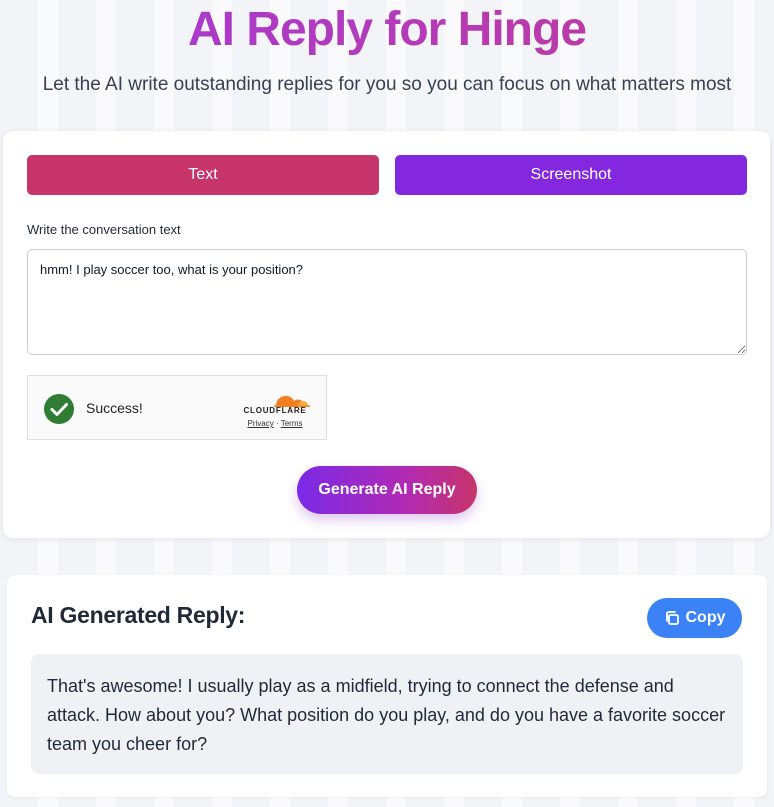  I want to click on generate-reply-button: Generate AI Reply, so click(387, 490).